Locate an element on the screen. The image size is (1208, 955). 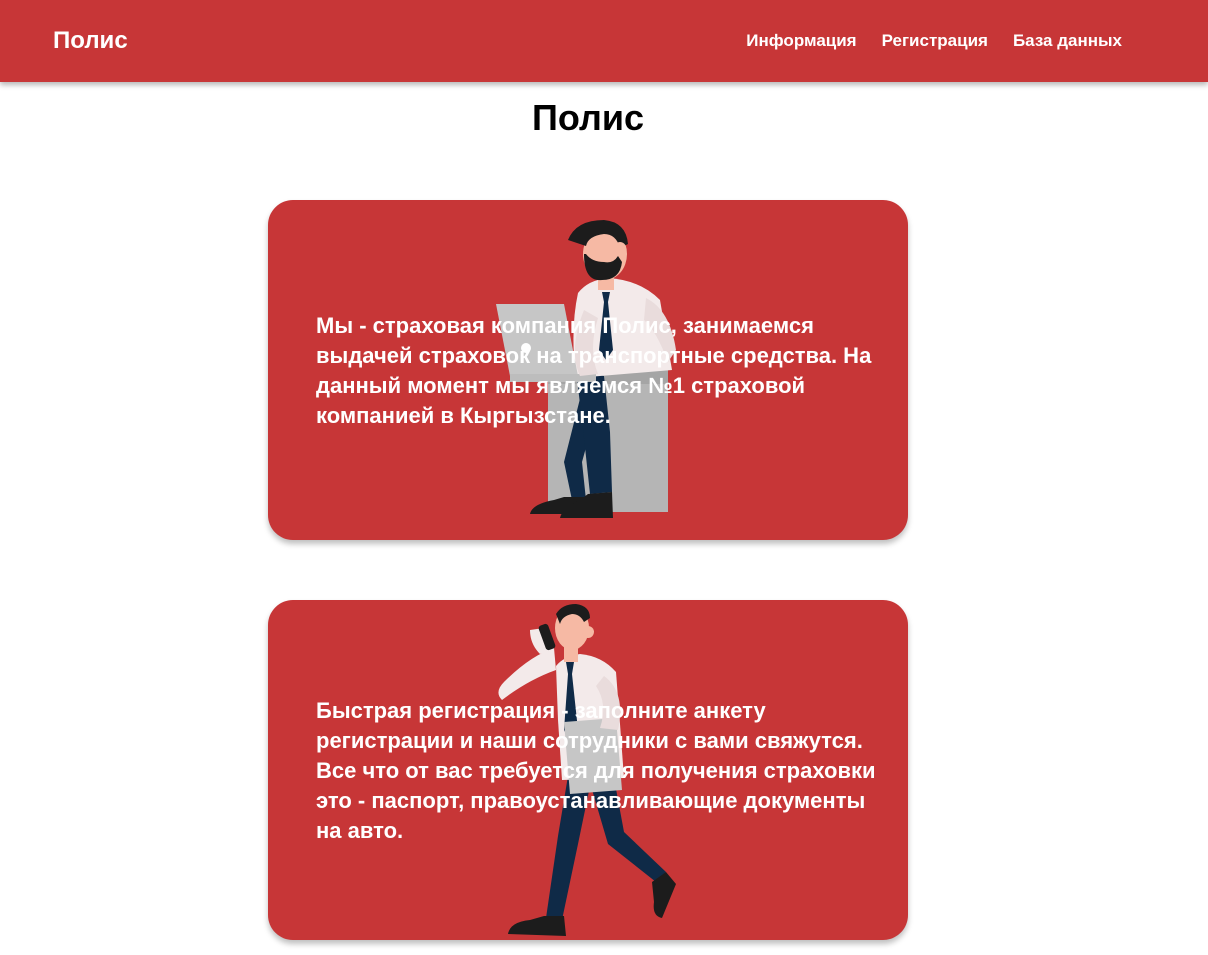
page-title: Полис is located at coordinates (588, 117).